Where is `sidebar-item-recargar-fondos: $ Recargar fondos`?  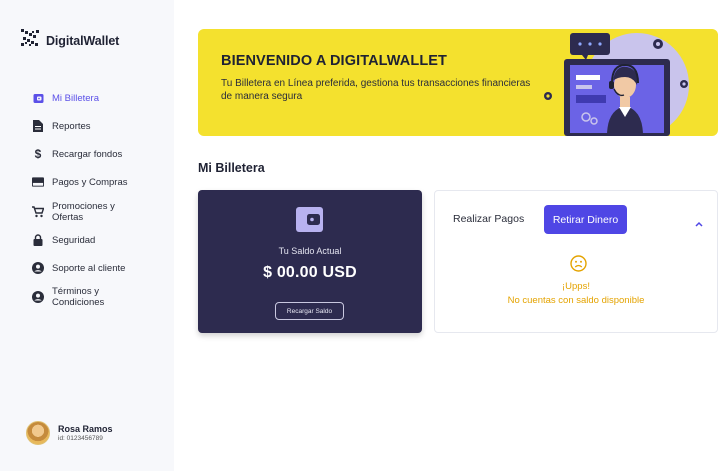
sidebar-item-recargar-fondos: $ Recargar fondos is located at coordinates (102, 154).